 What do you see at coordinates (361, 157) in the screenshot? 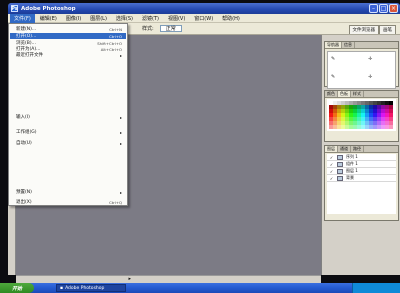
I see `layer-row: ✓ 序列 1` at bounding box center [361, 157].